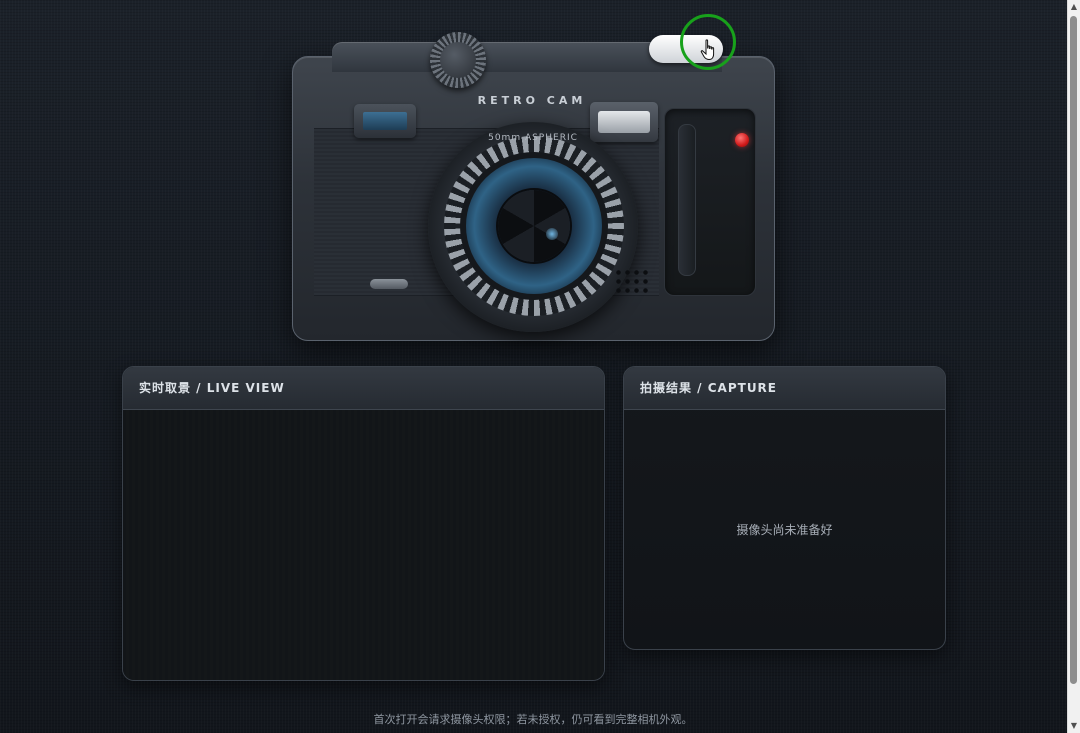 The height and width of the screenshot is (733, 1080). I want to click on hand-pointer-icon, so click(707, 50).